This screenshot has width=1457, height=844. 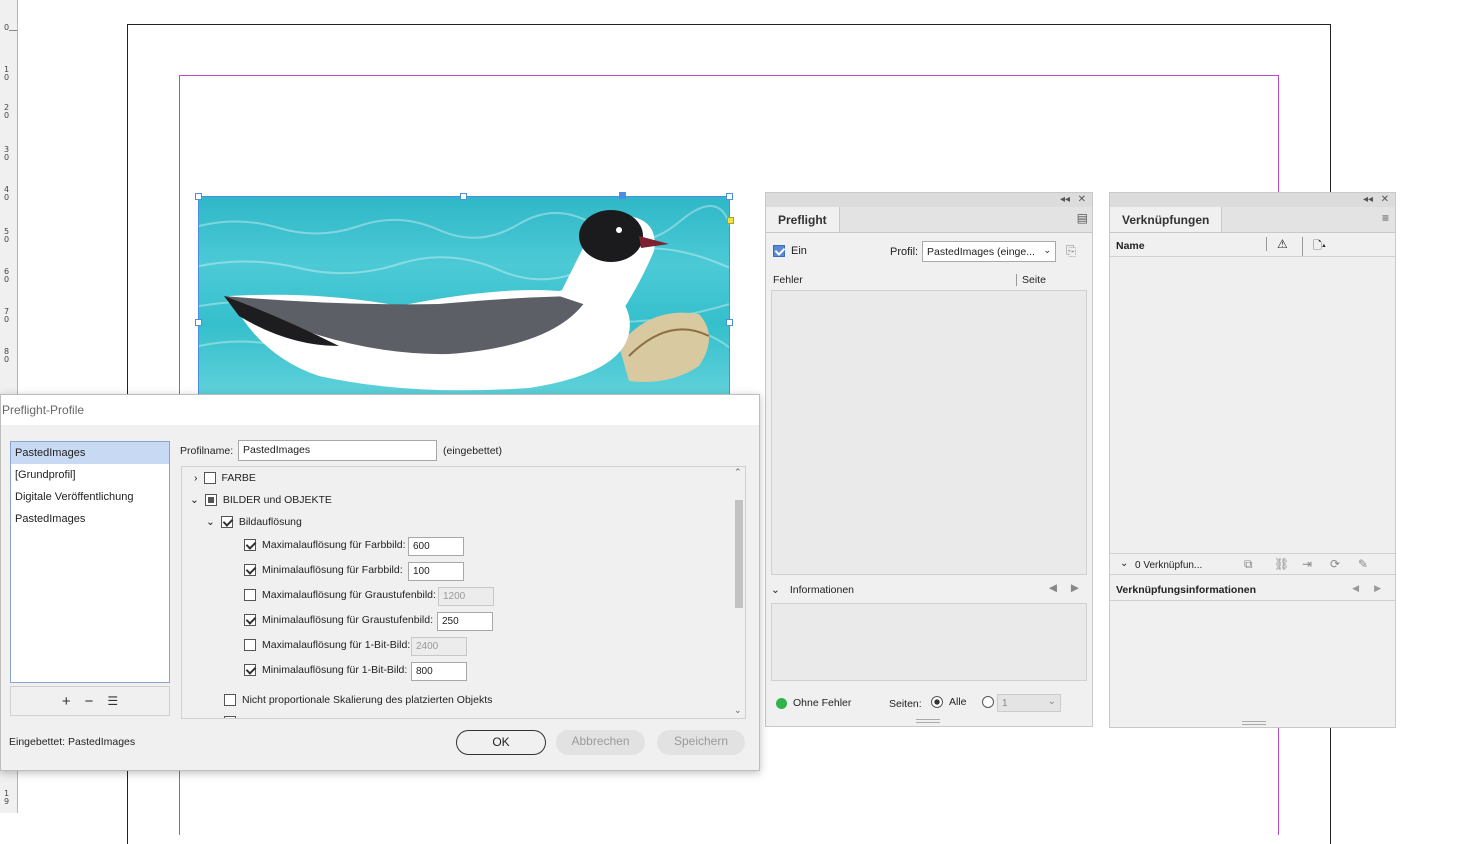 What do you see at coordinates (349, 595) in the screenshot?
I see `max-grau-label: Maximalauflösung für Graustufenbild:` at bounding box center [349, 595].